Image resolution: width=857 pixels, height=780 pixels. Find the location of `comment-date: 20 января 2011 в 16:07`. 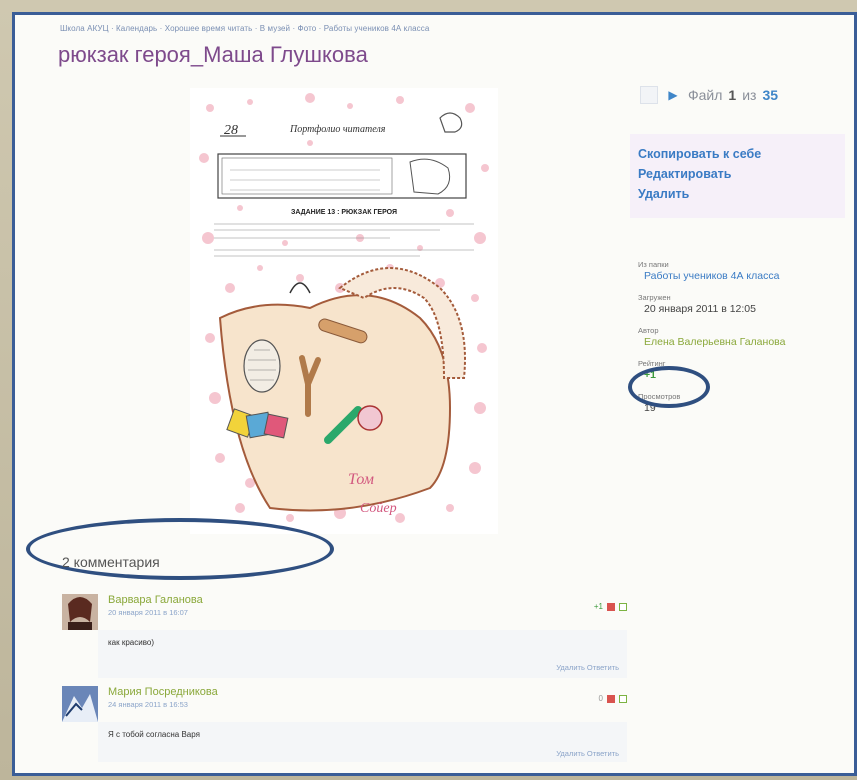

comment-date: 20 января 2011 в 16:07 is located at coordinates (148, 612).